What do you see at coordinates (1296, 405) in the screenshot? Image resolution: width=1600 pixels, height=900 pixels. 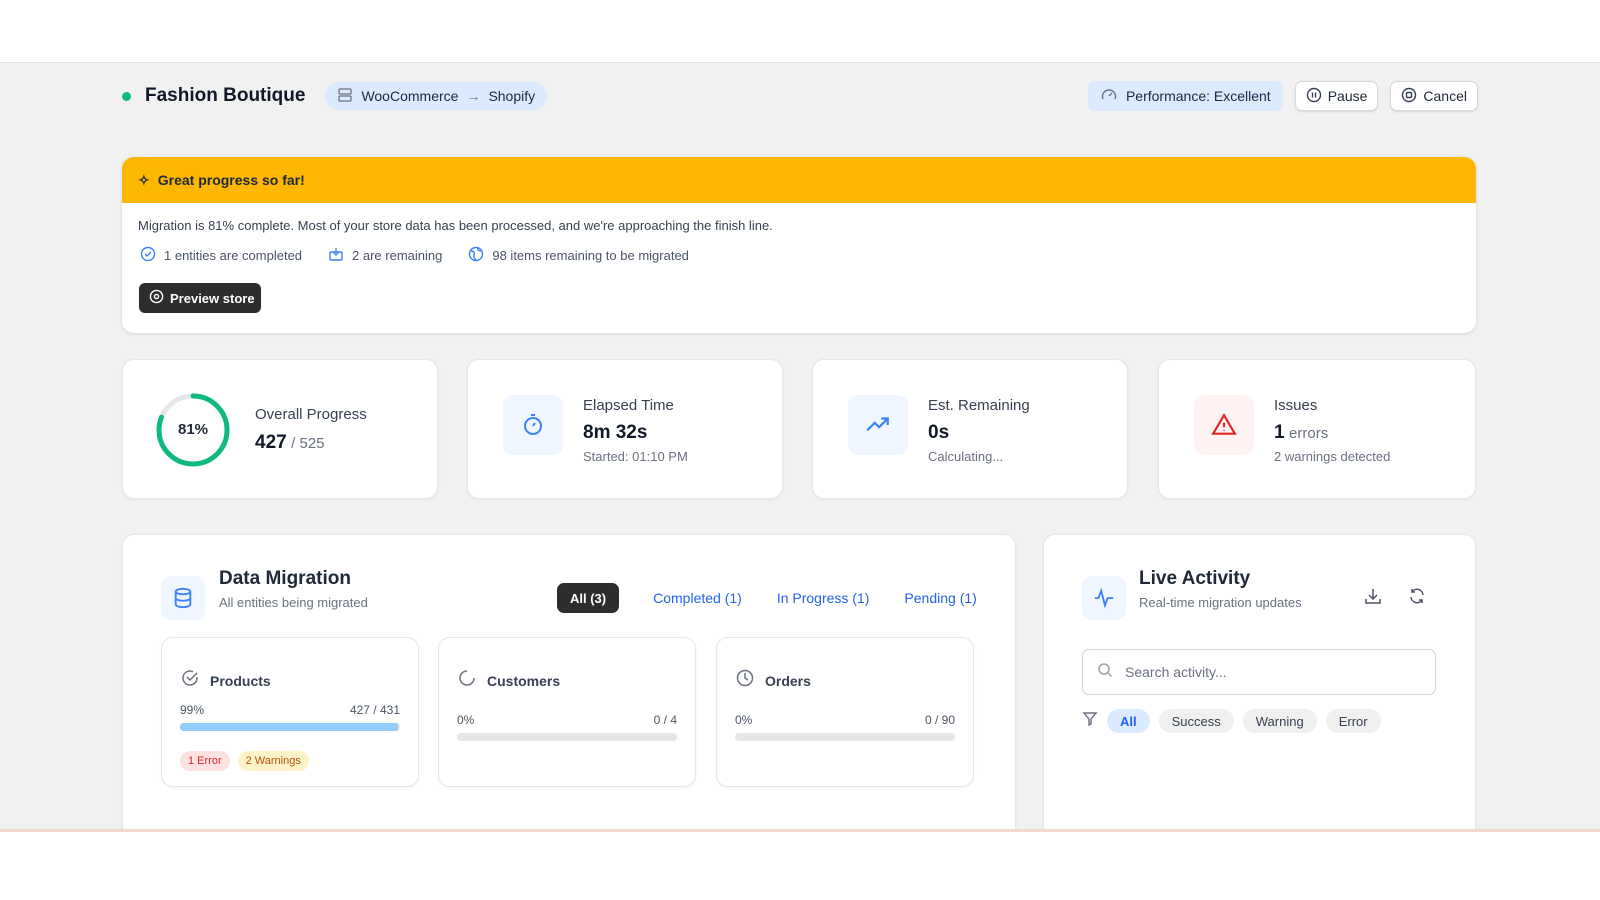 I see `stat-label: Issues` at bounding box center [1296, 405].